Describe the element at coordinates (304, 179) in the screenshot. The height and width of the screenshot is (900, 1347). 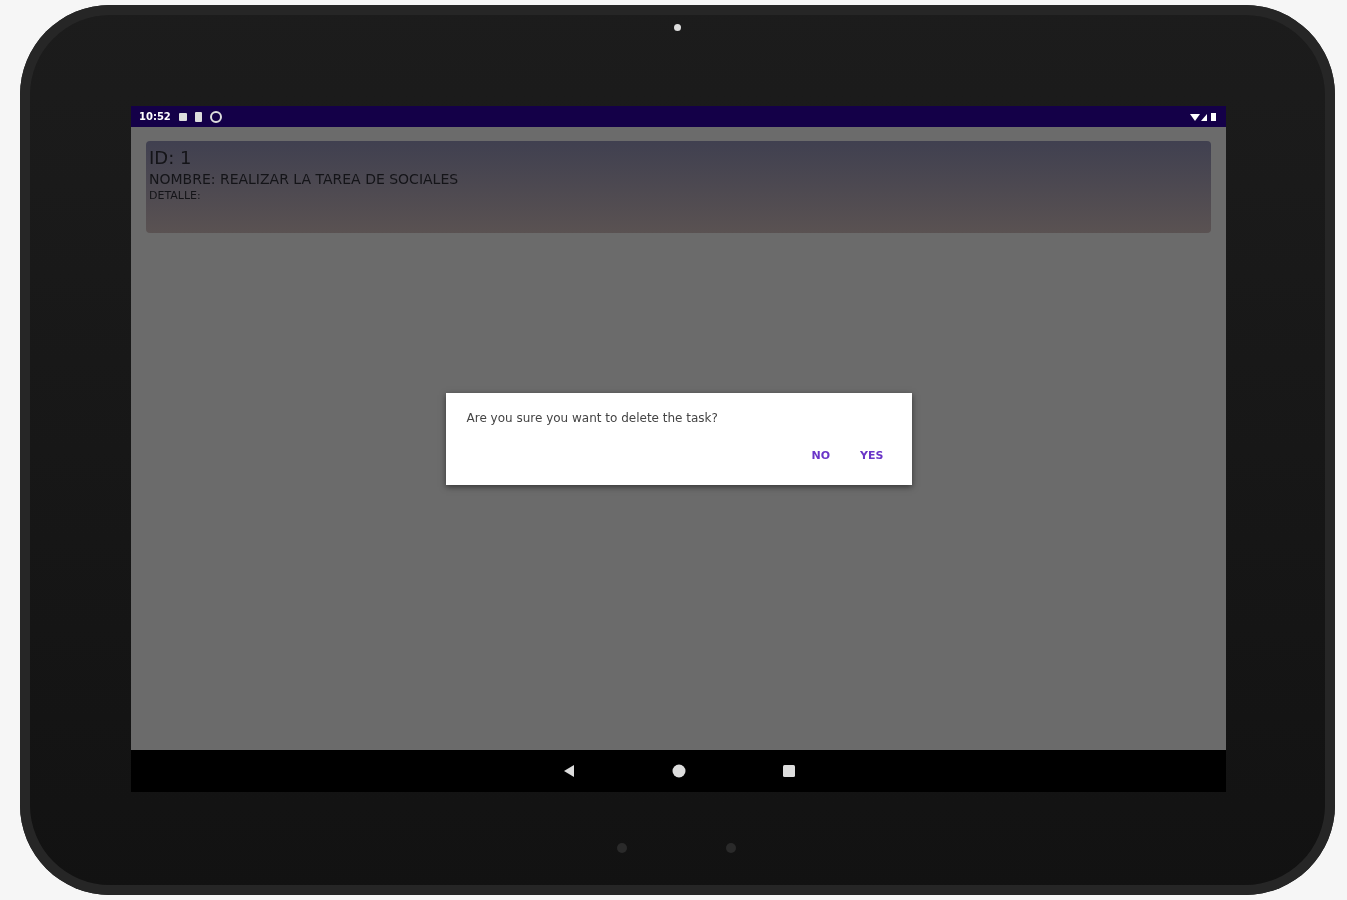
I see `task-name: NOMBRE: REALIZAR LA TAREA DE SOCIALES` at that location.